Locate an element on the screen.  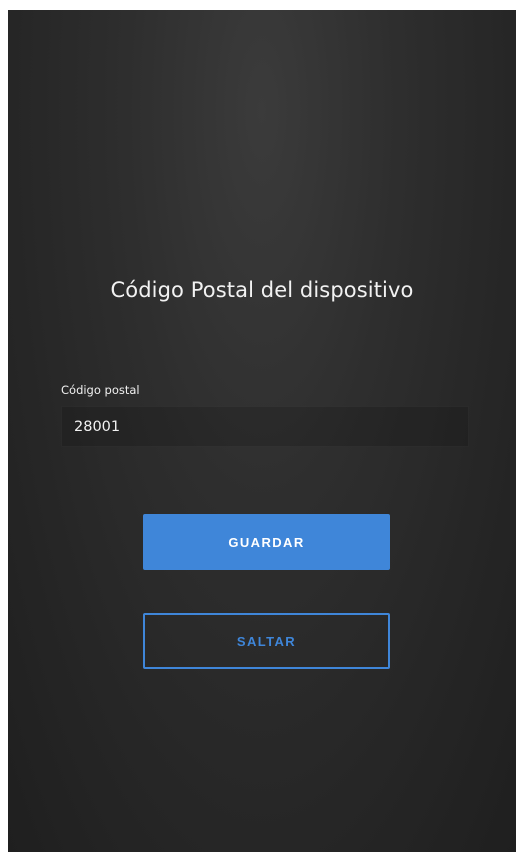
skip-button: SALTAR is located at coordinates (266, 641).